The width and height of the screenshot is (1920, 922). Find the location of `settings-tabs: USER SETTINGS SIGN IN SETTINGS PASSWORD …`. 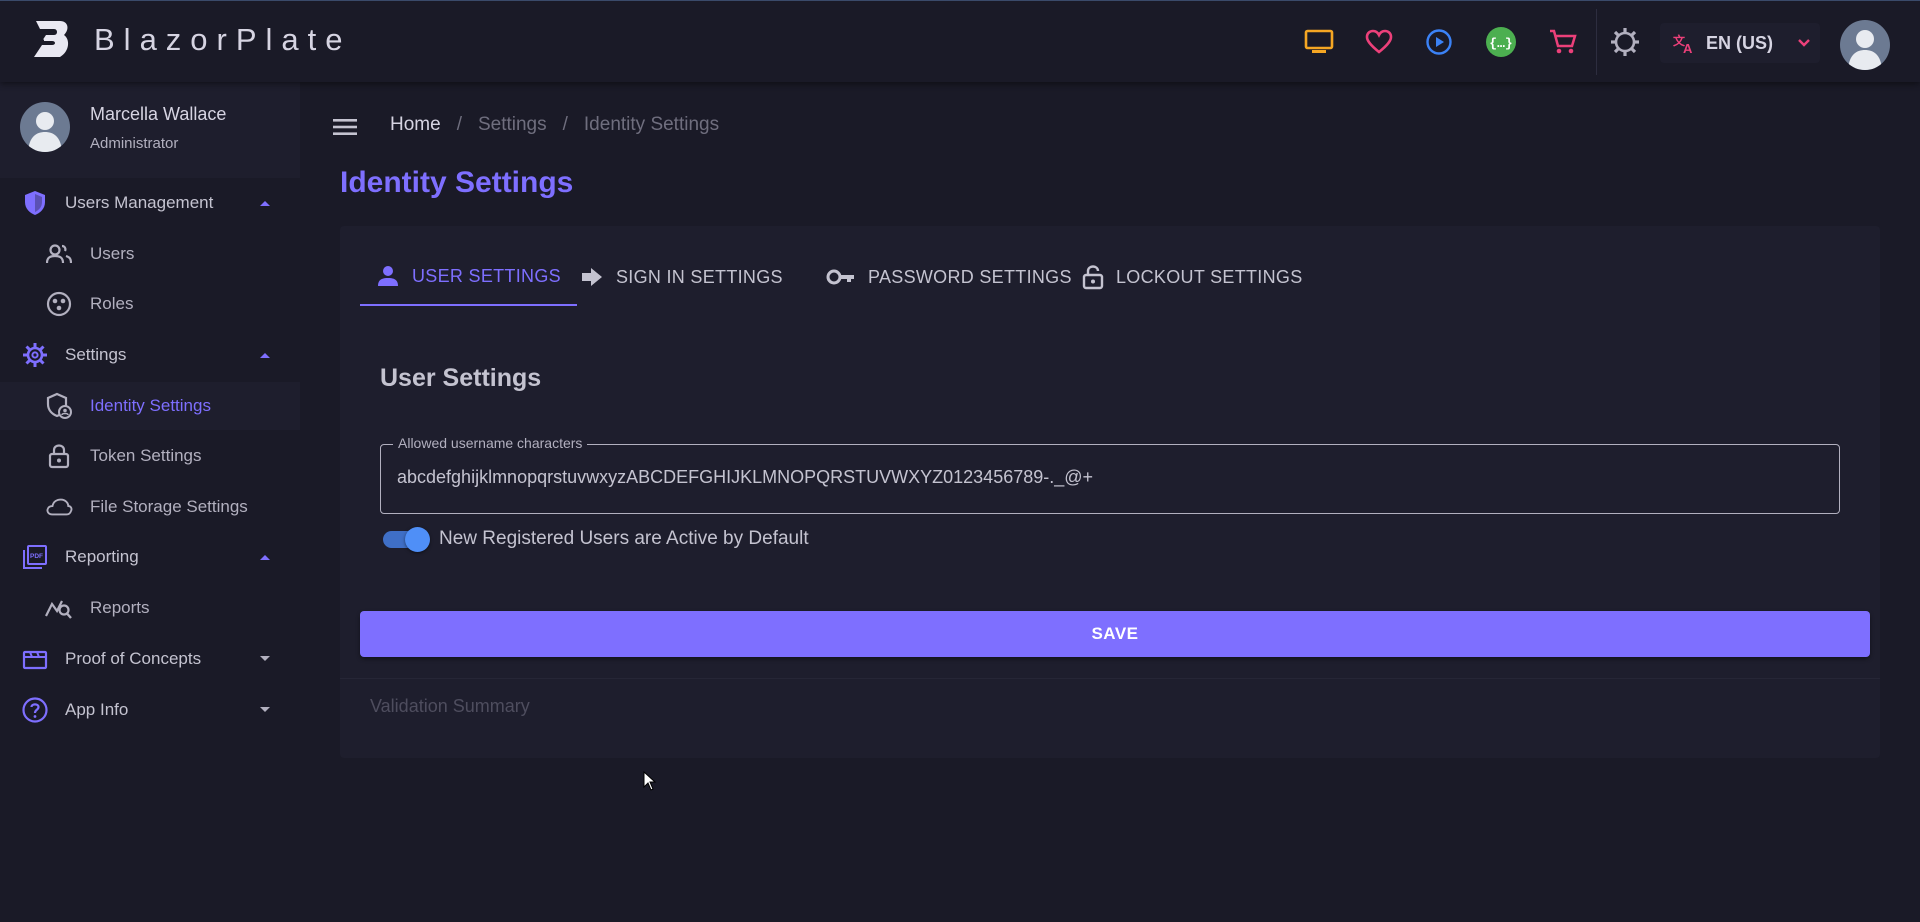

settings-tabs: USER SETTINGS SIGN IN SETTINGS PASSWORD … is located at coordinates (1110, 277).